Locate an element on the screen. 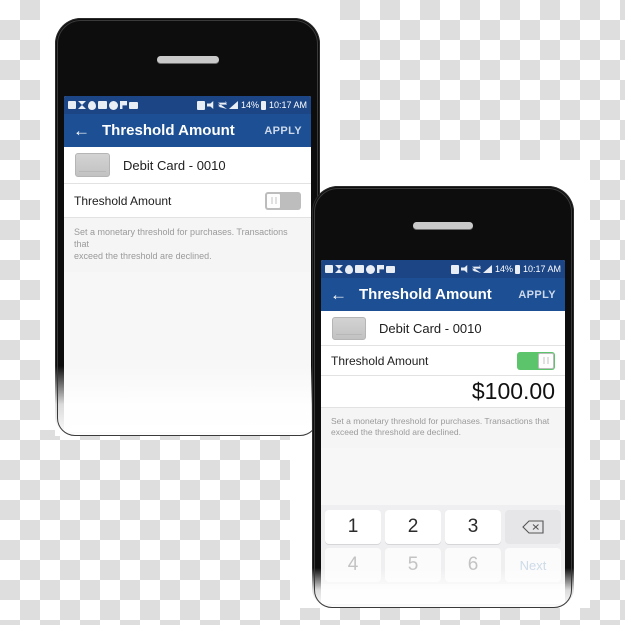  key-5: 5 is located at coordinates (413, 565).